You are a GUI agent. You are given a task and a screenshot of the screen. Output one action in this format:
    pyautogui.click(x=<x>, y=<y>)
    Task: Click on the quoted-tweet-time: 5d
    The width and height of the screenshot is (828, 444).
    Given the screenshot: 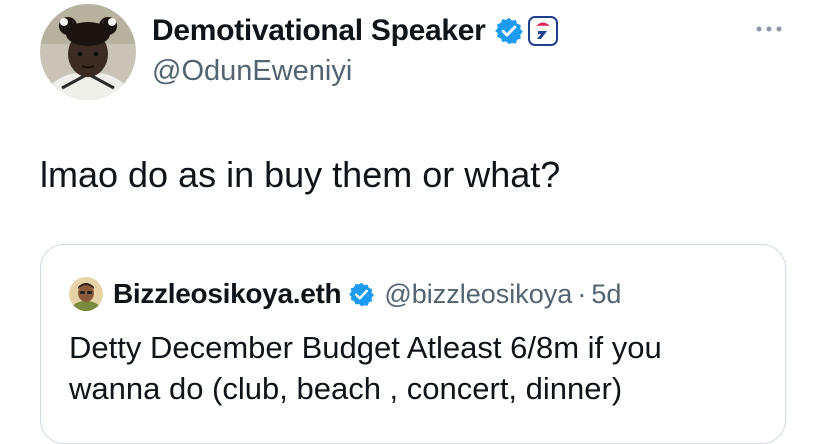 What is the action you would take?
    pyautogui.click(x=606, y=294)
    